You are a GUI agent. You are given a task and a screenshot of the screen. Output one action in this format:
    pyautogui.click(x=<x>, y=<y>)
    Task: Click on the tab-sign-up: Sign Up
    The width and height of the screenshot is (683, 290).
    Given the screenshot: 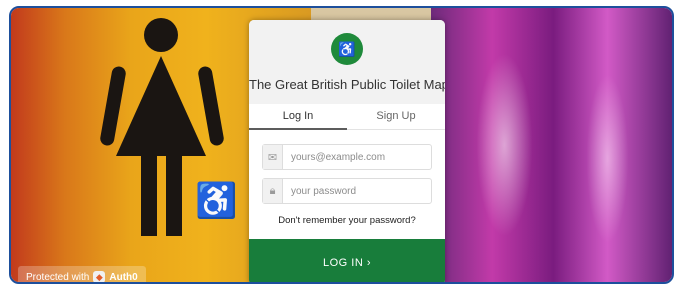 What is the action you would take?
    pyautogui.click(x=396, y=116)
    